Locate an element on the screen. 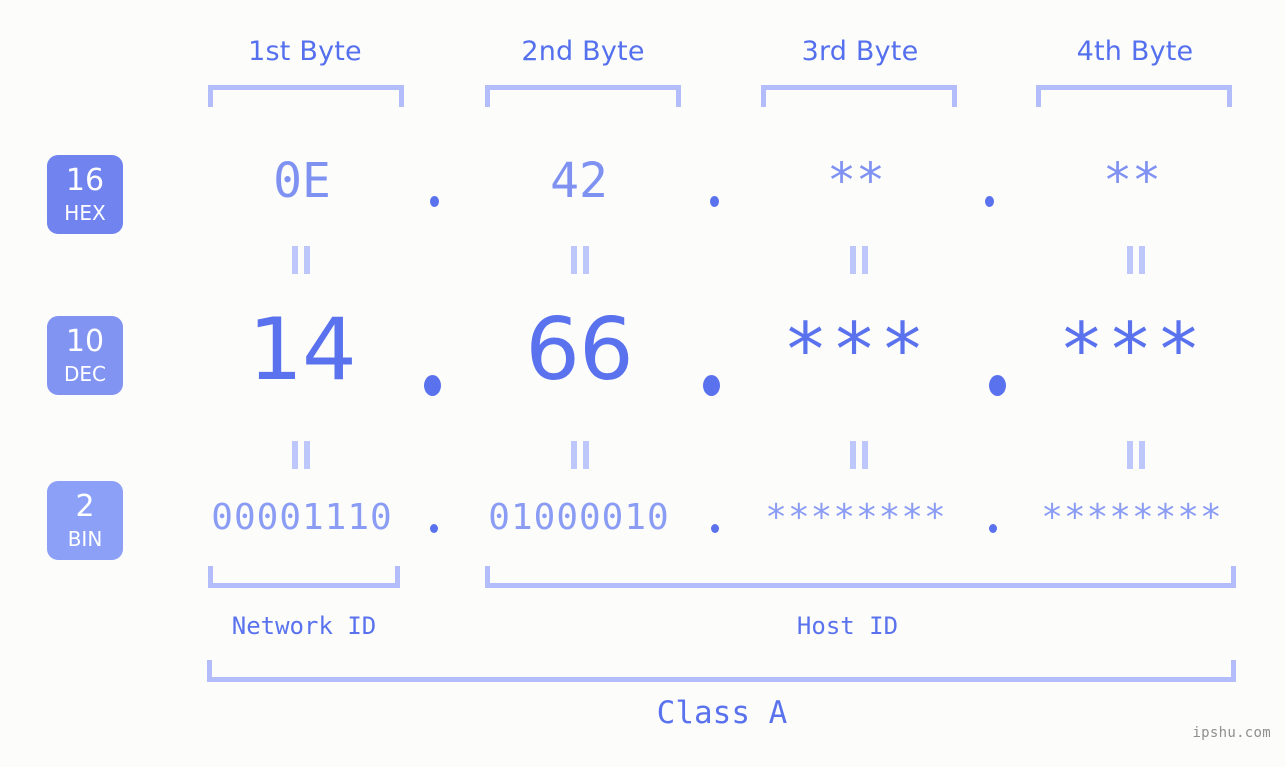 The image size is (1285, 767). byte-header-label-2: 2nd Byte is located at coordinates (583, 51).